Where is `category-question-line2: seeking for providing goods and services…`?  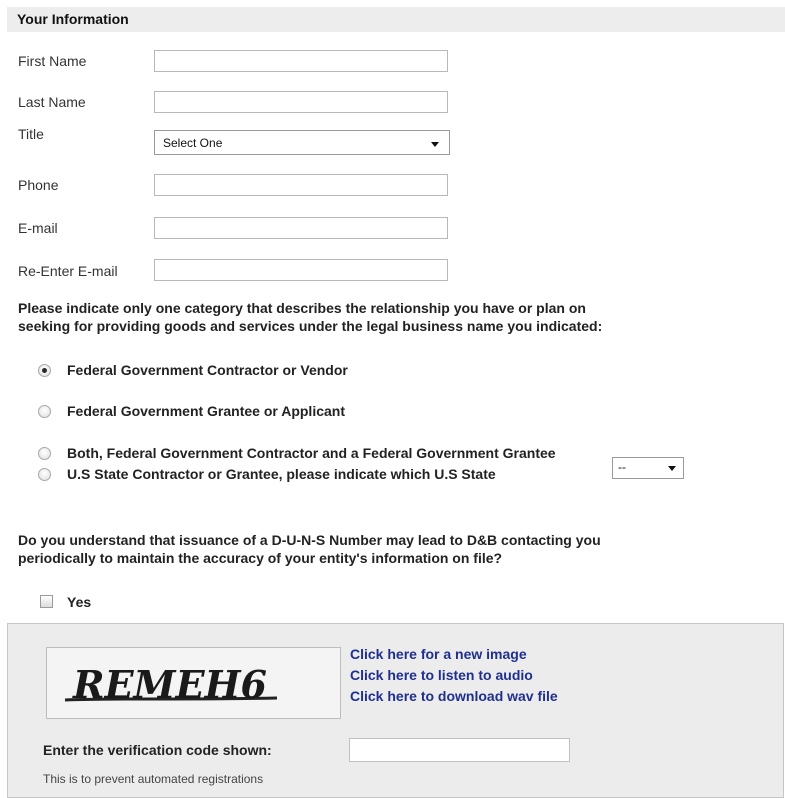 category-question-line2: seeking for providing goods and services… is located at coordinates (310, 326).